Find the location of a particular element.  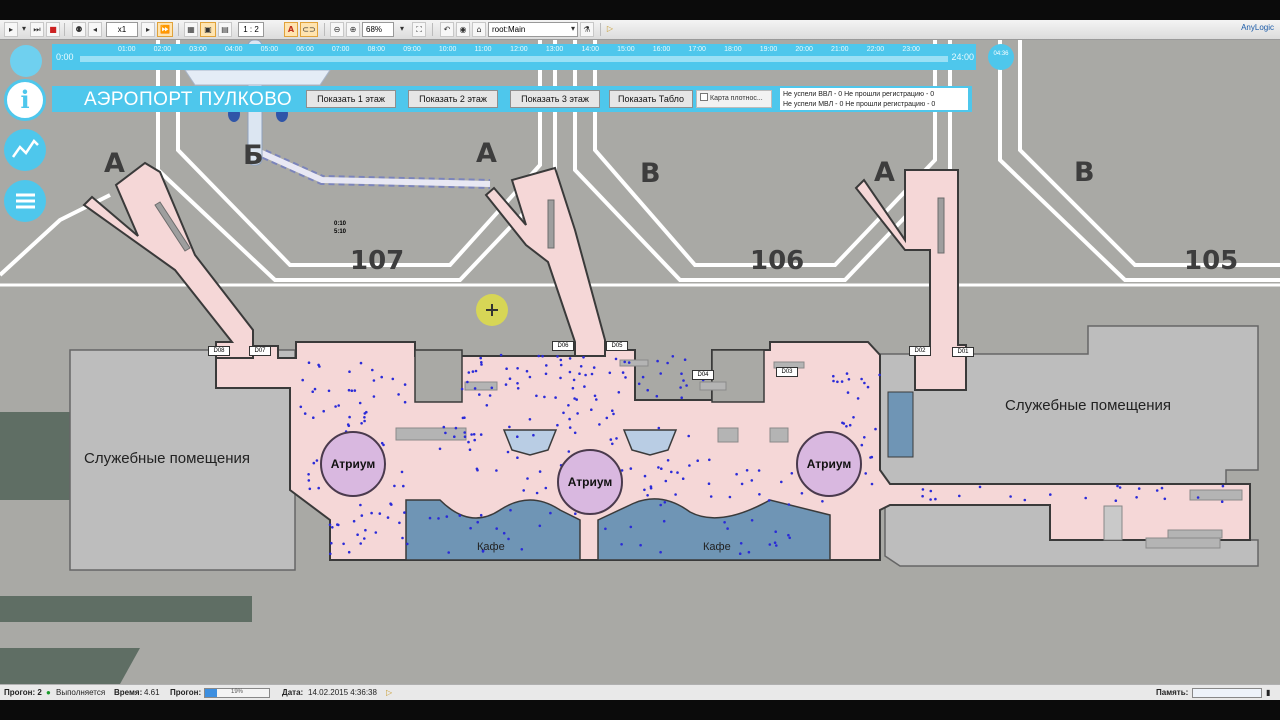

fit-icon: ⛶ is located at coordinates (419, 29).